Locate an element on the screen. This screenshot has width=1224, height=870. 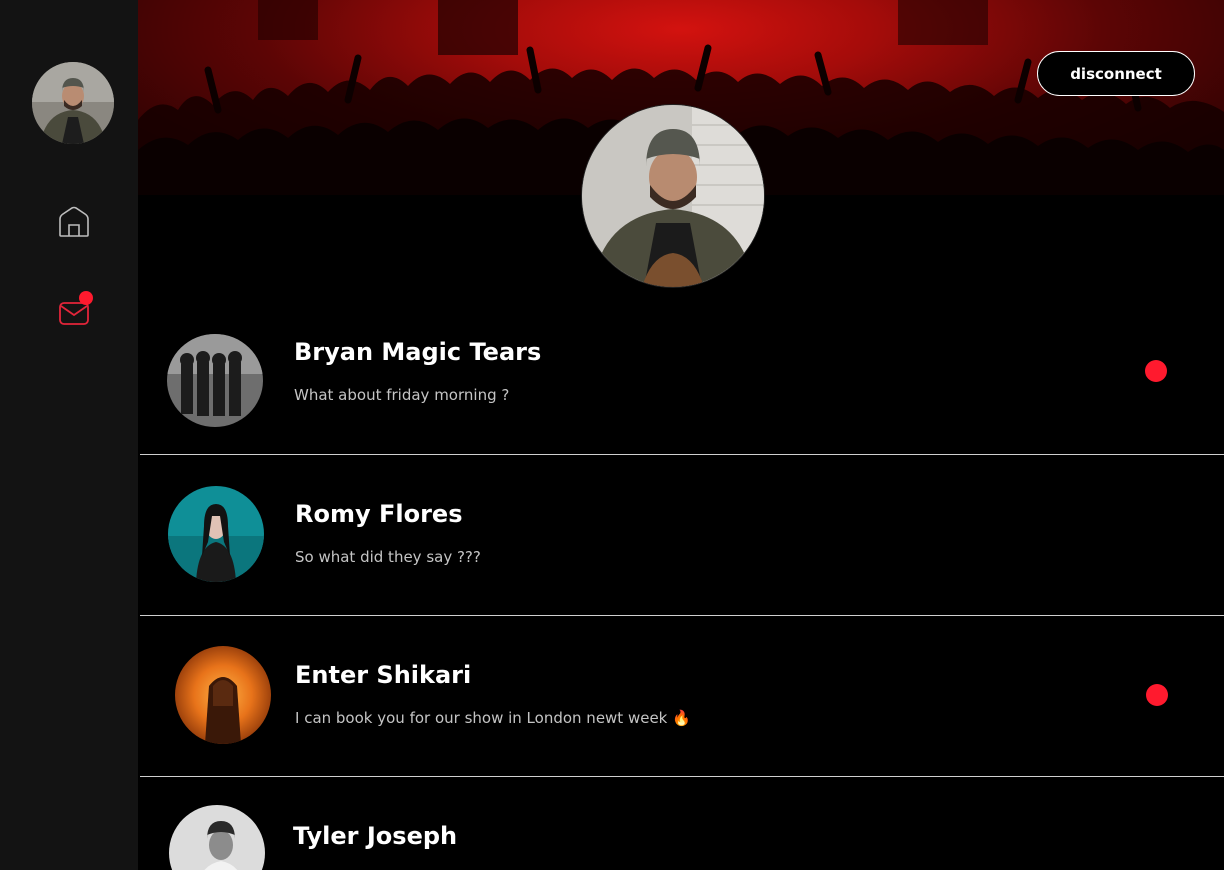
user-photo is located at coordinates (73, 103).